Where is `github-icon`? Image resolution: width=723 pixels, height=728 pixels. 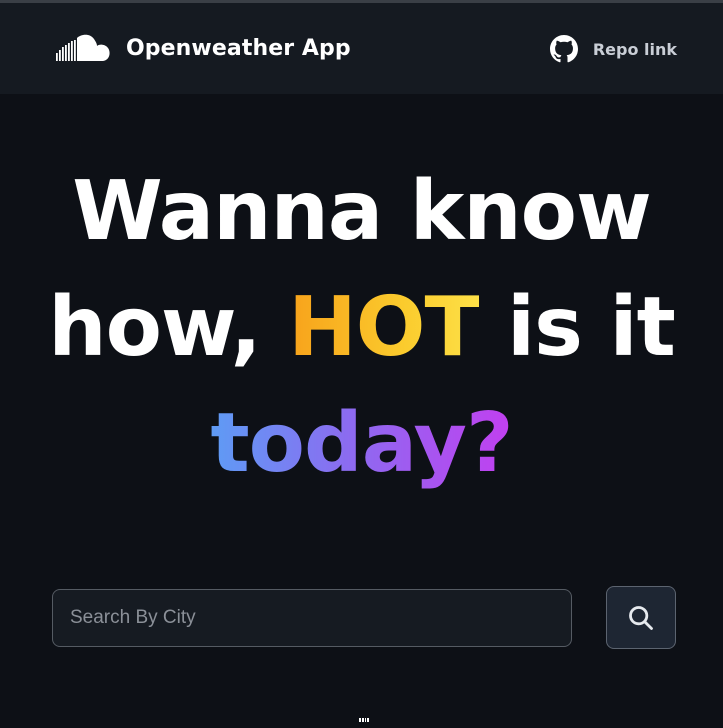 github-icon is located at coordinates (563, 49).